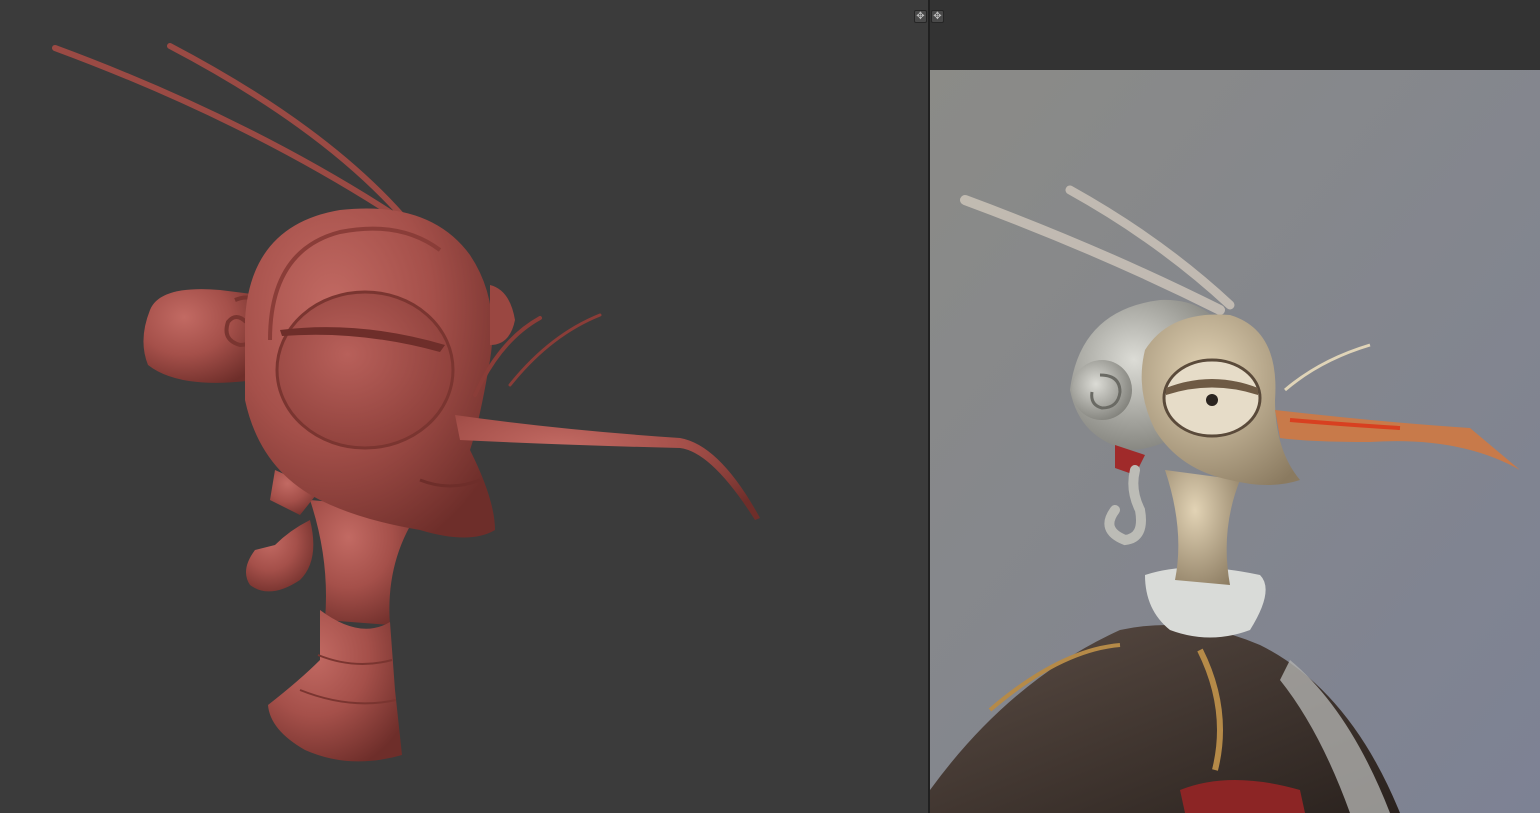 The height and width of the screenshot is (813, 1540). Describe the element at coordinates (201, 336) in the screenshot. I see `hair-bun` at that location.